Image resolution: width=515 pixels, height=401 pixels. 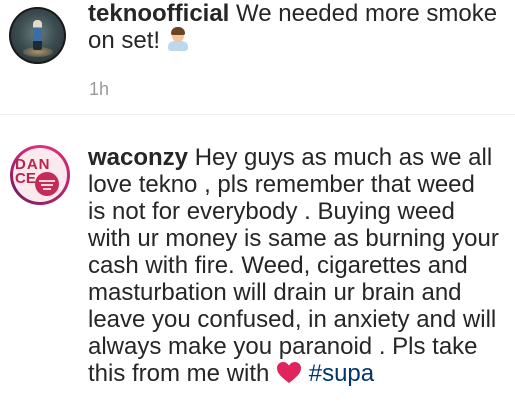 I want to click on comment-body-line: this from me with, so click(x=182, y=373).